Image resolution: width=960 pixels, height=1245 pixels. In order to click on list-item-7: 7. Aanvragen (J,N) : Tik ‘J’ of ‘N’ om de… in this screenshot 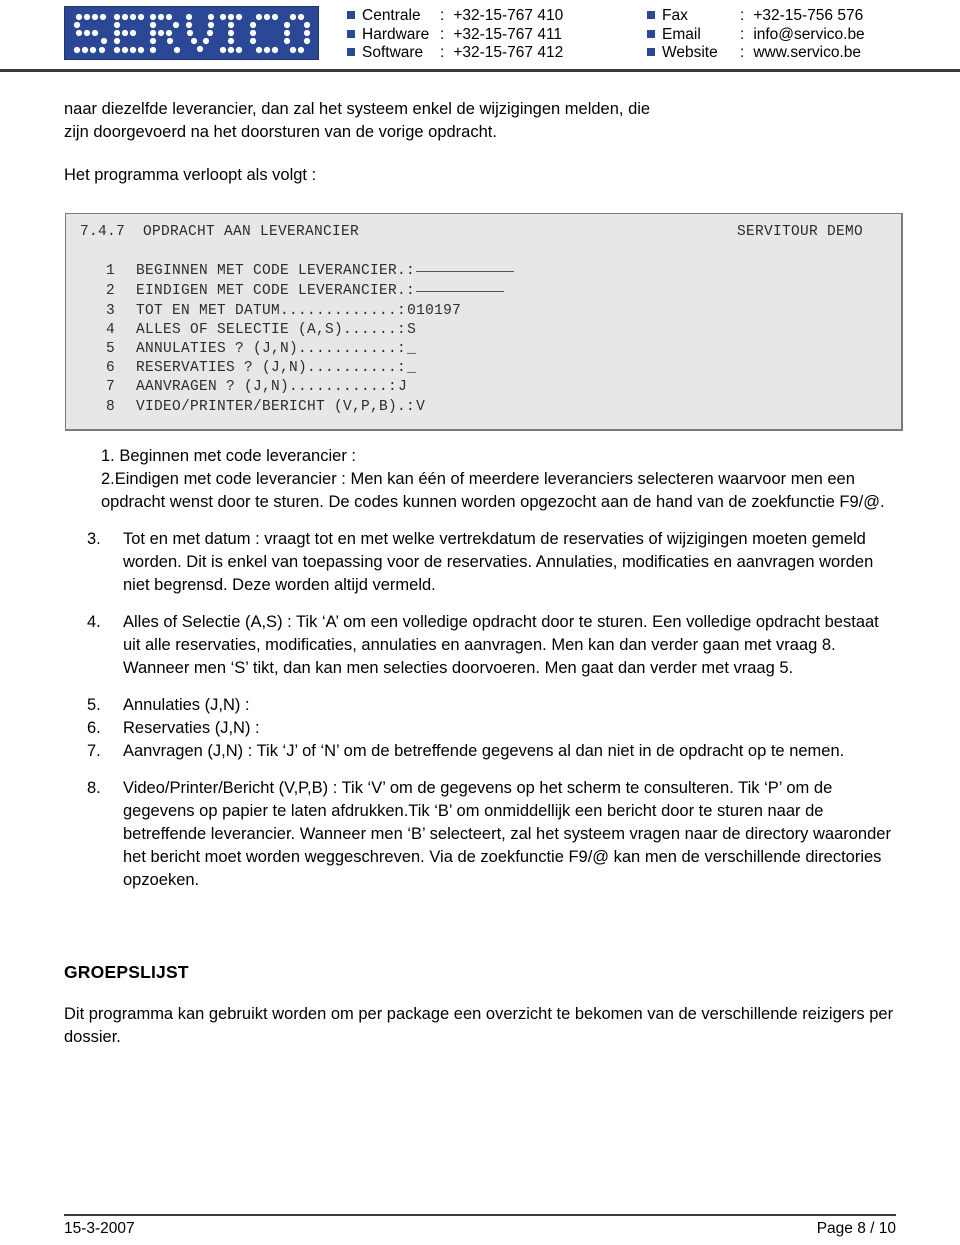, I will do `click(480, 751)`.